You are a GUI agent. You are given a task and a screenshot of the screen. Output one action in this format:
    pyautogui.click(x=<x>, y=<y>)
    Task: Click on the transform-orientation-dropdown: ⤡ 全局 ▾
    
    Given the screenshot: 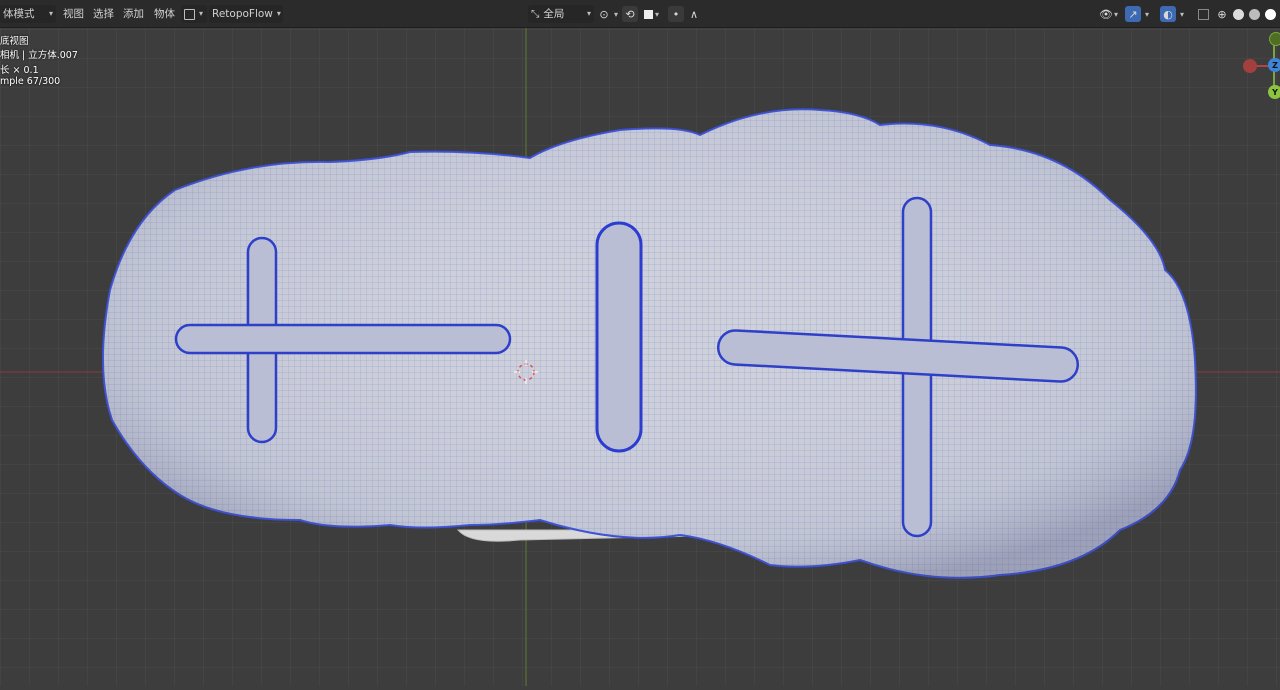 What is the action you would take?
    pyautogui.click(x=561, y=14)
    